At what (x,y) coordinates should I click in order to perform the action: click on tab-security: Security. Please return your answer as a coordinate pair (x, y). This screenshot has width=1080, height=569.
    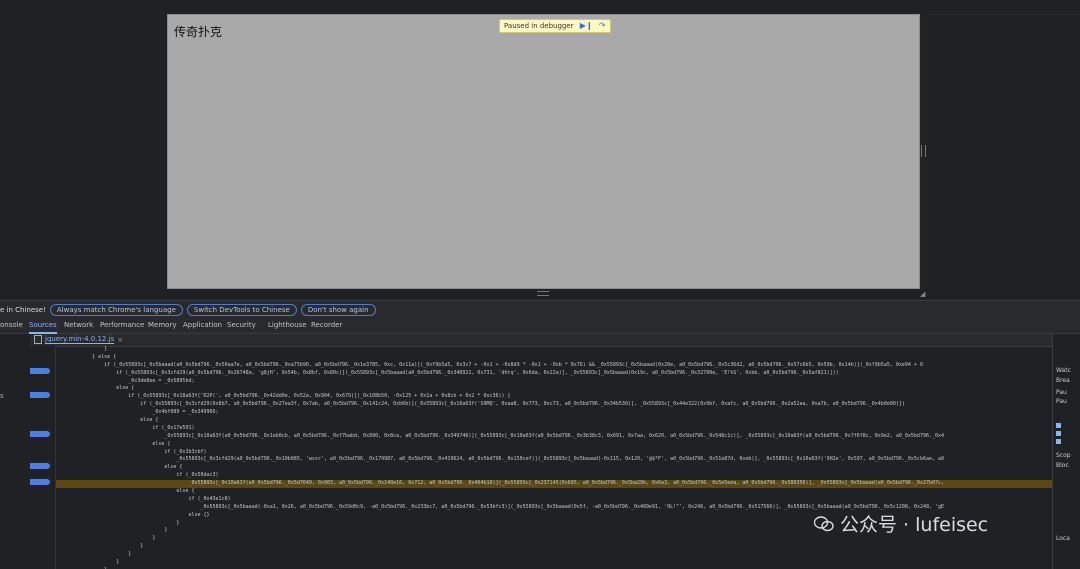
    Looking at the image, I should click on (241, 325).